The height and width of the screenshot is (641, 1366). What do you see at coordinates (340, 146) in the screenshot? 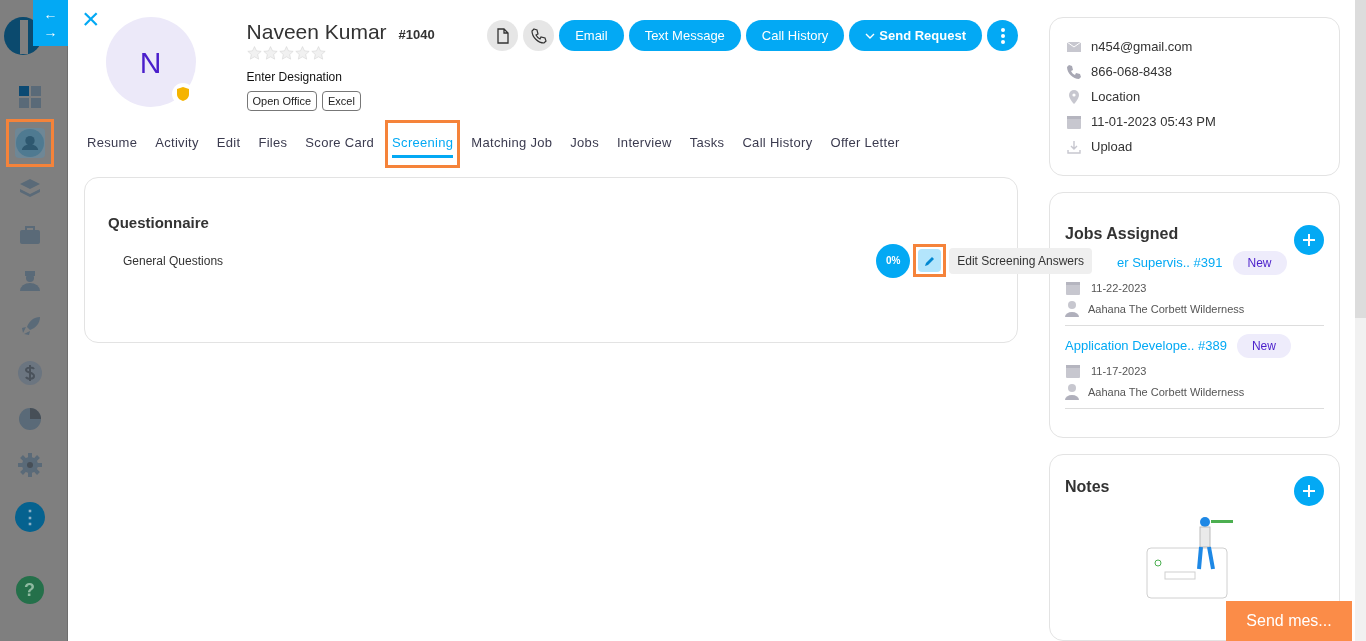
I see `tab: Score Card` at bounding box center [340, 146].